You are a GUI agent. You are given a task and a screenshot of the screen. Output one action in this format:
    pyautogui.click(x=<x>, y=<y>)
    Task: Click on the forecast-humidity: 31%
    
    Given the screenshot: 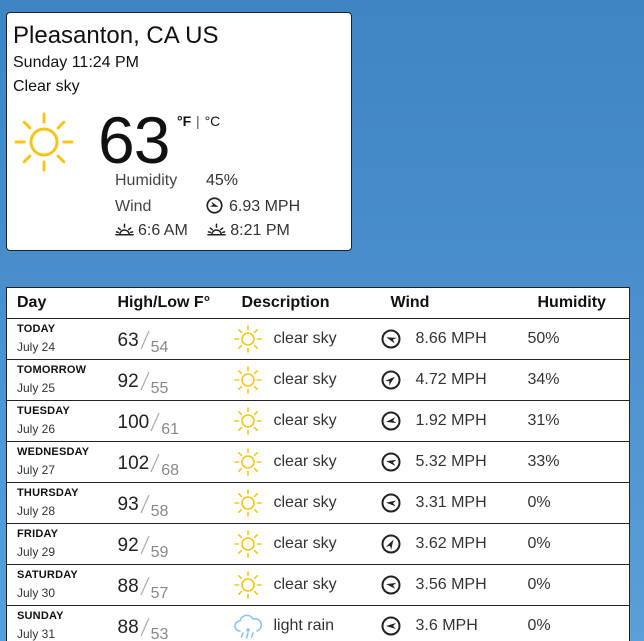 What is the action you would take?
    pyautogui.click(x=578, y=421)
    